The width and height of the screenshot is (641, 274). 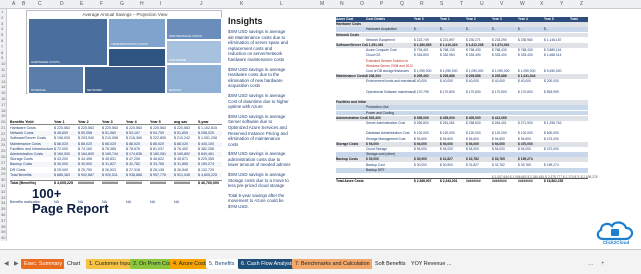 What do you see at coordinates (62, 4) in the screenshot?
I see `column-header: D` at bounding box center [62, 4].